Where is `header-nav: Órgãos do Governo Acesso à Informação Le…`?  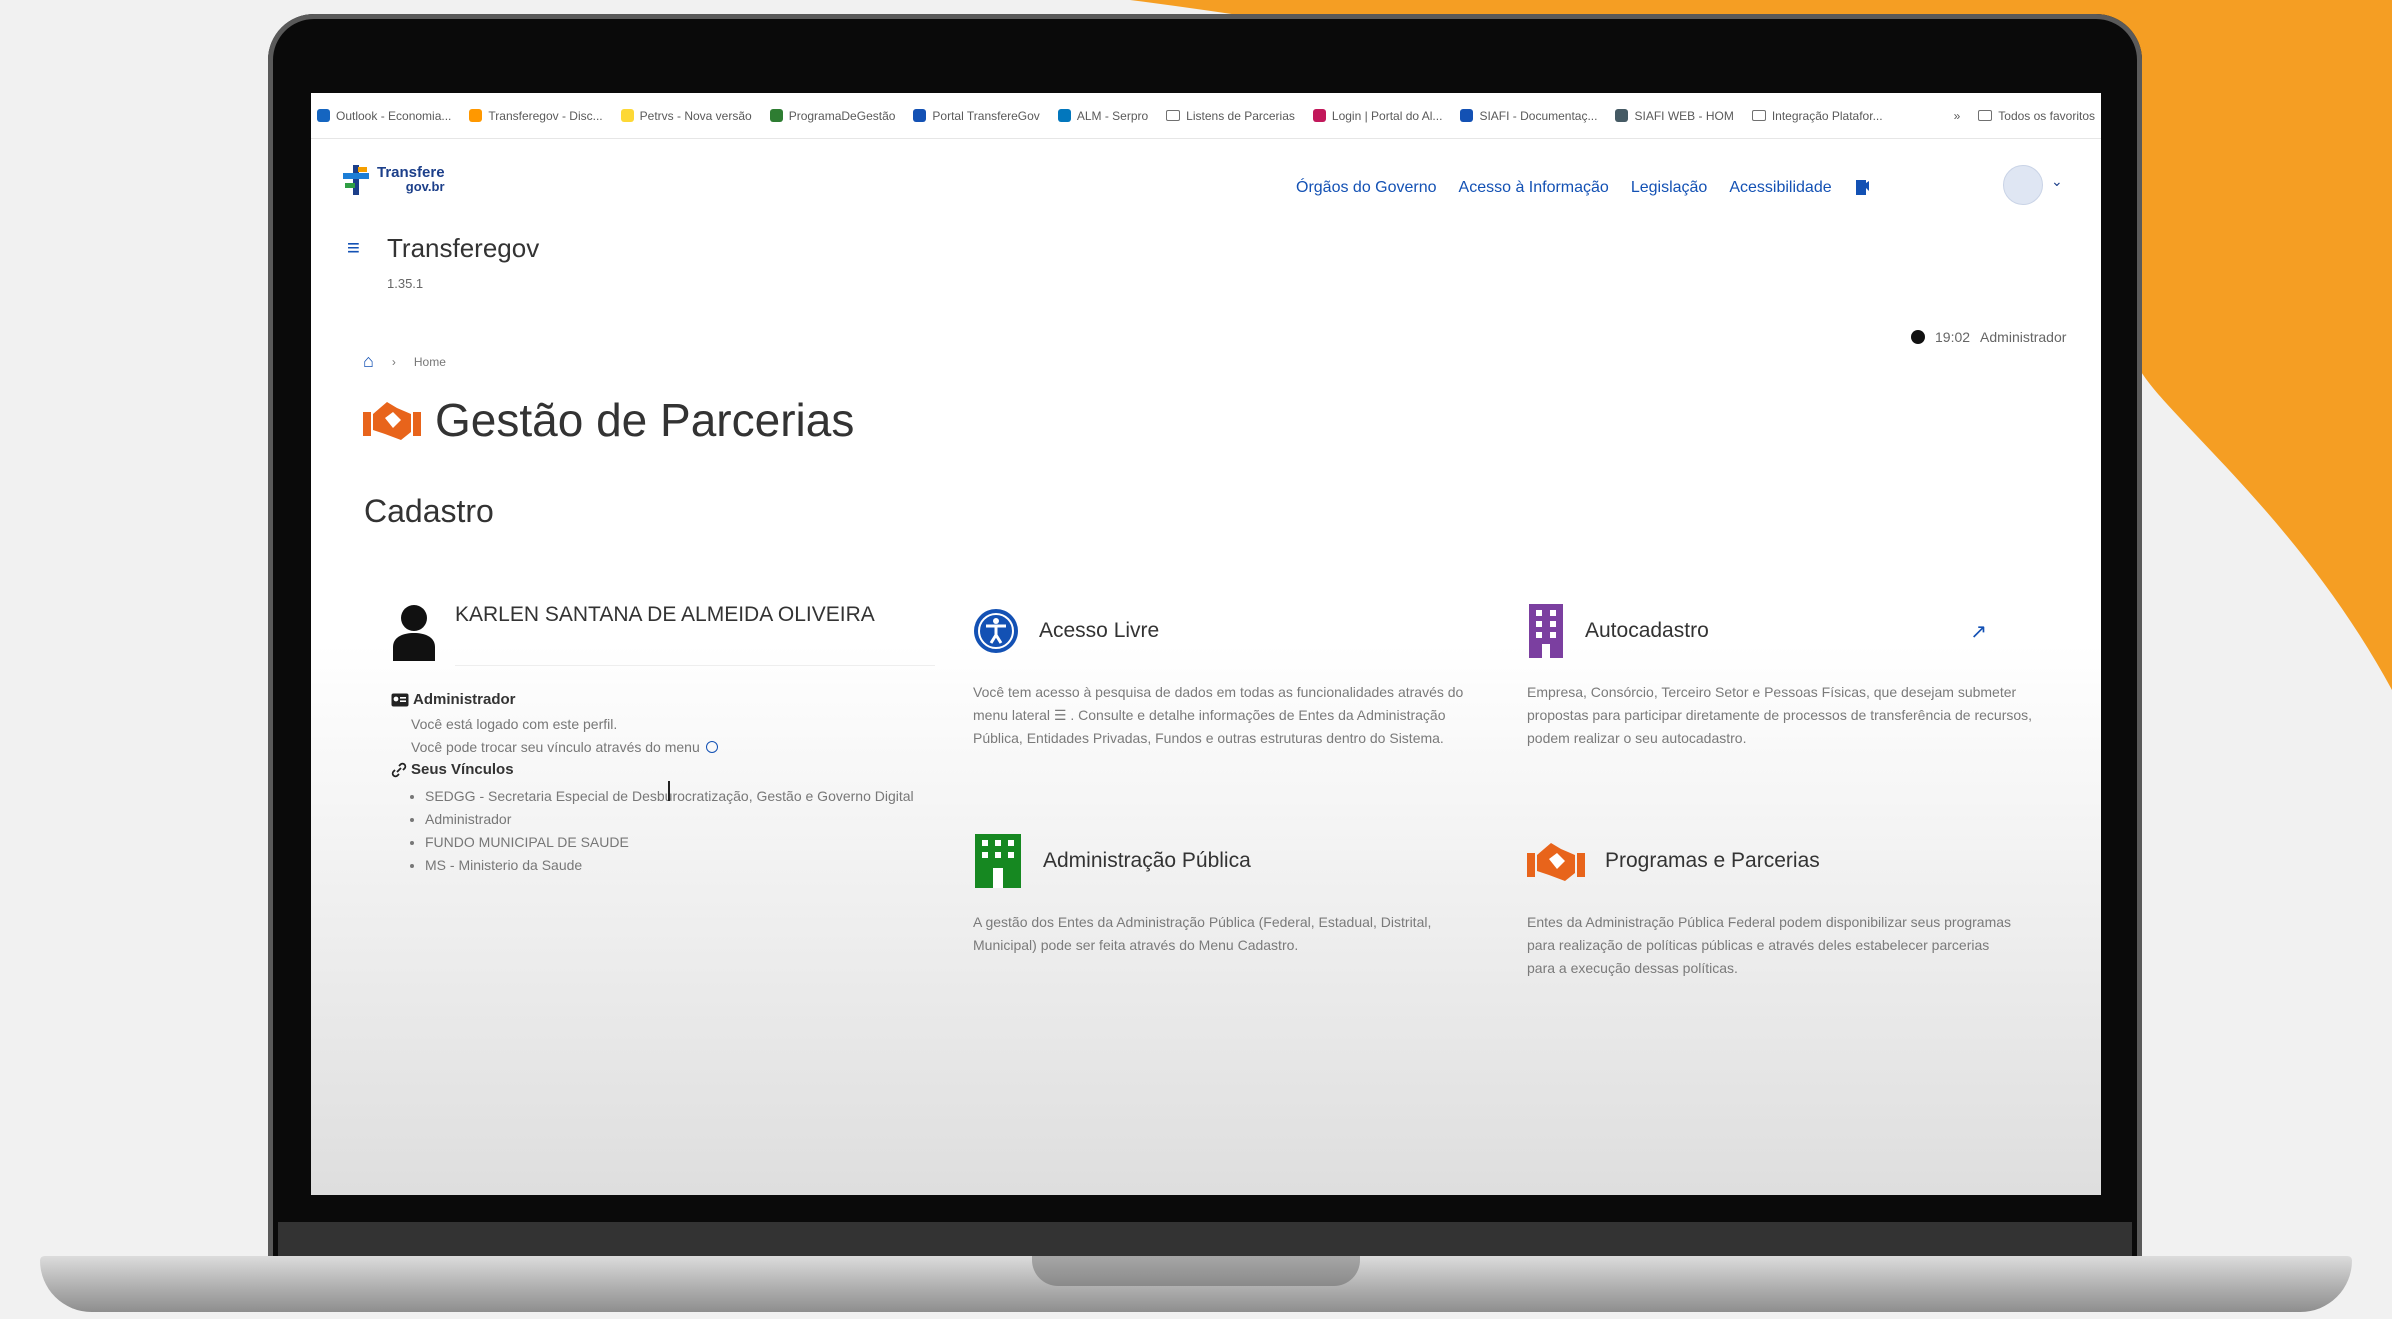 header-nav: Órgãos do Governo Acesso à Informação Le… is located at coordinates (1583, 188).